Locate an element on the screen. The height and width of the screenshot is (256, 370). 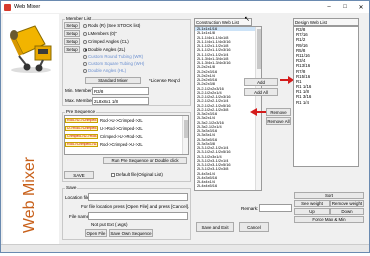
remove-arrow-icon is located at coordinates (258, 112).